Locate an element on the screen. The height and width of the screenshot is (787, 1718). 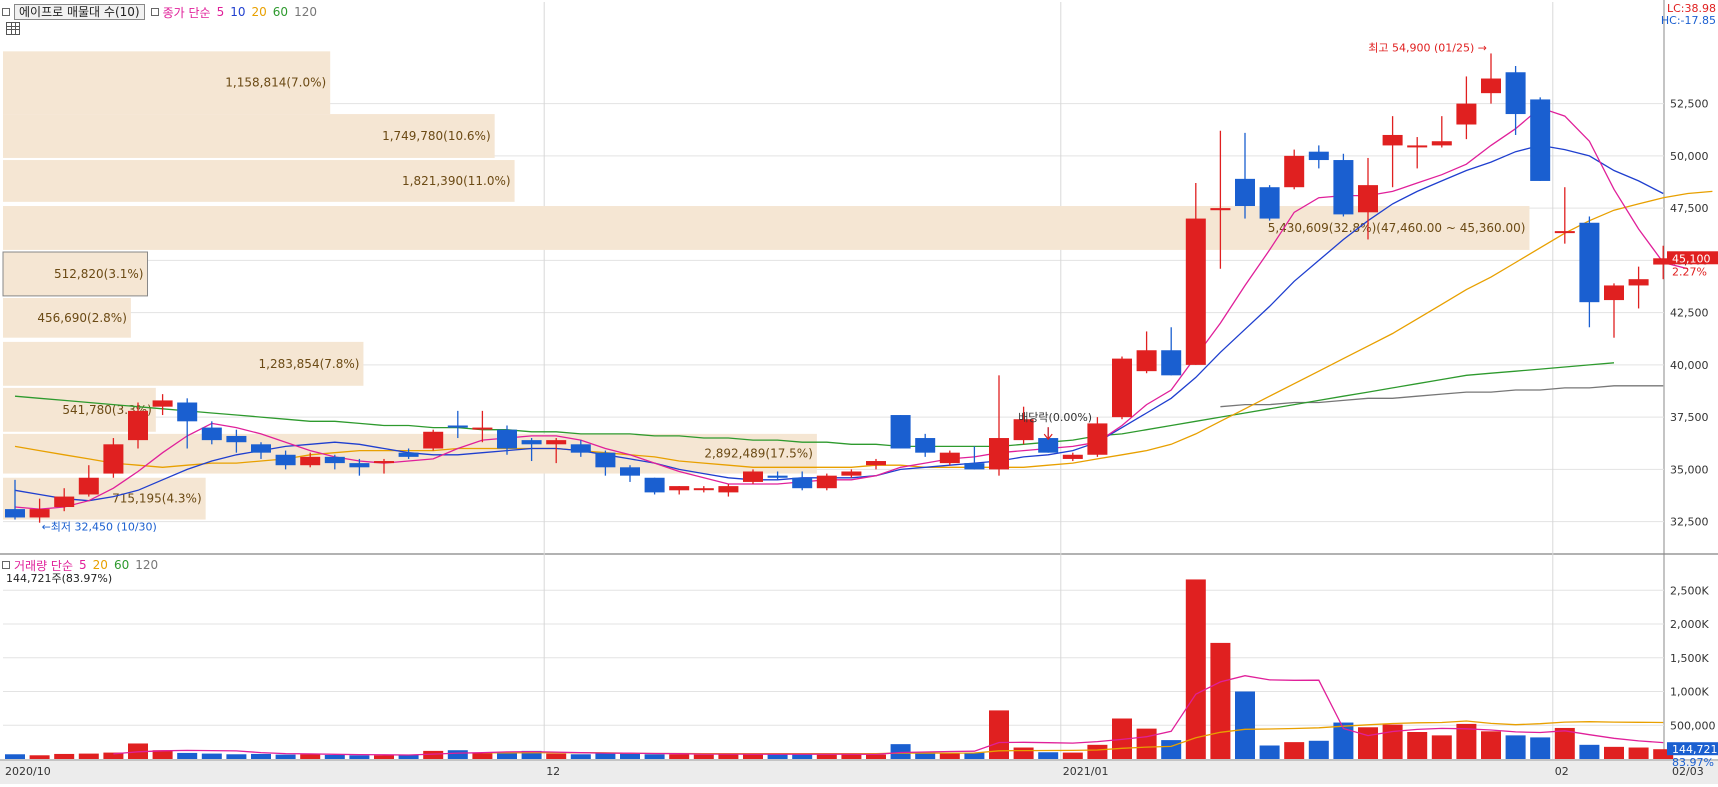
vol-ma-period-60: 60 is located at coordinates (121, 565).